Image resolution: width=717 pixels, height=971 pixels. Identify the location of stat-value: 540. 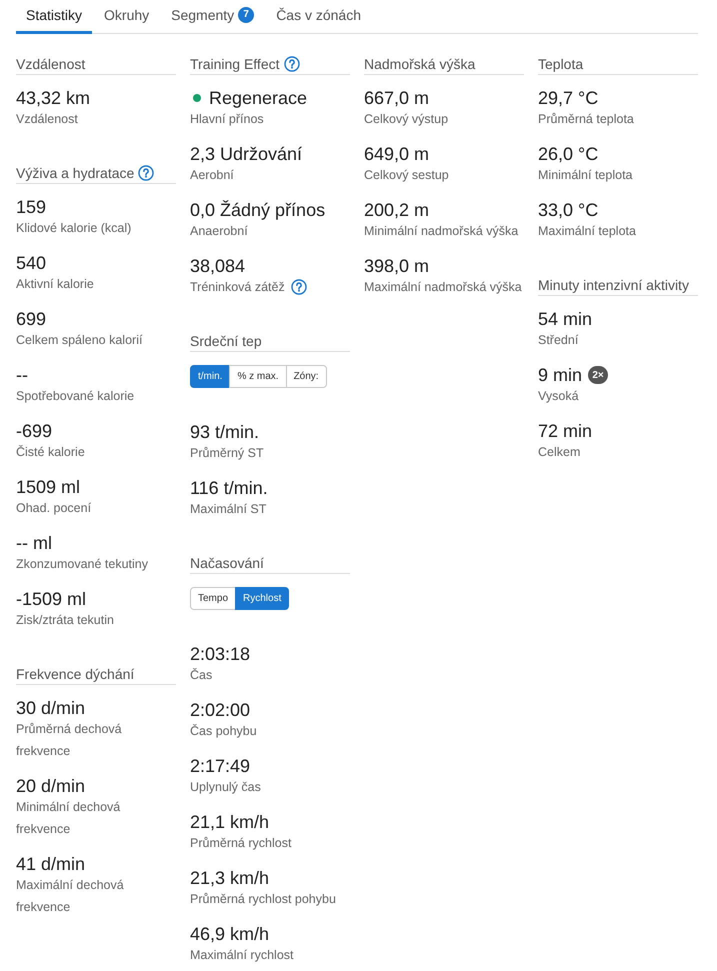
(31, 263).